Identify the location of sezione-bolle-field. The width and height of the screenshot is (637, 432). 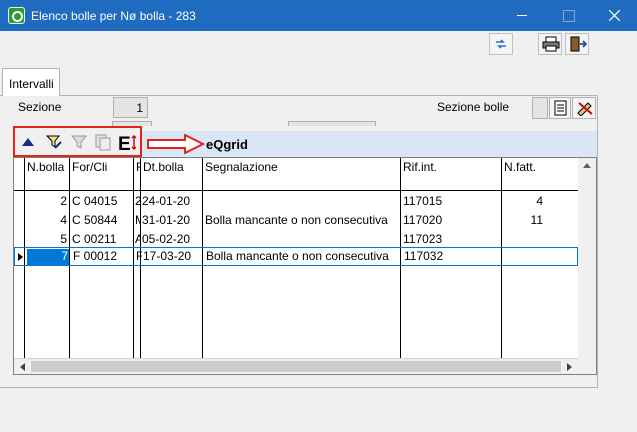
(540, 108).